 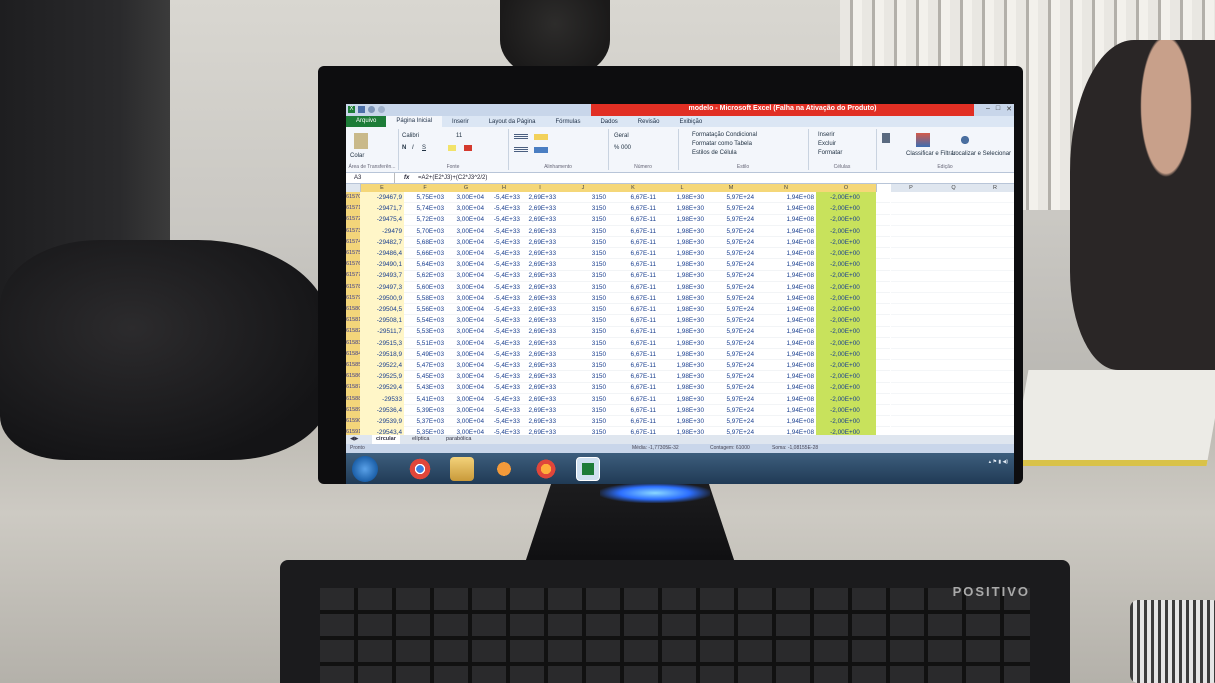 What do you see at coordinates (425, 242) in the screenshot?
I see `cell-f: 5,68E+03` at bounding box center [425, 242].